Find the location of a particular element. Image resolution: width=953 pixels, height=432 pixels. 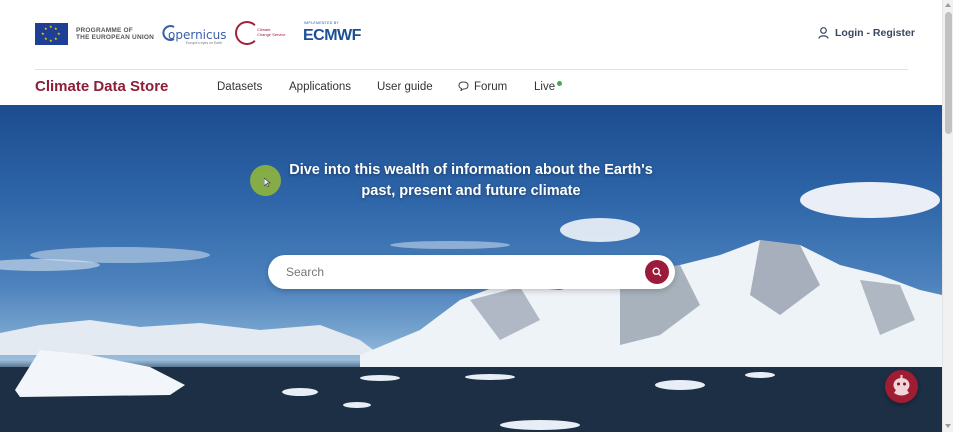

scroll-thumb is located at coordinates (948, 73).